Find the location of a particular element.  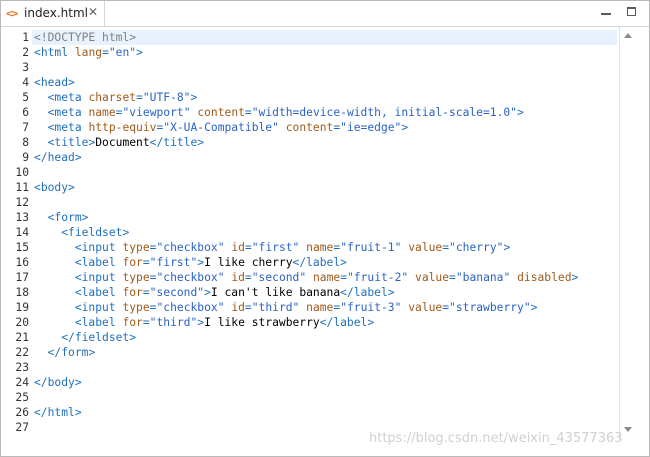

scroll-up-arrow-icon is located at coordinates (628, 35).